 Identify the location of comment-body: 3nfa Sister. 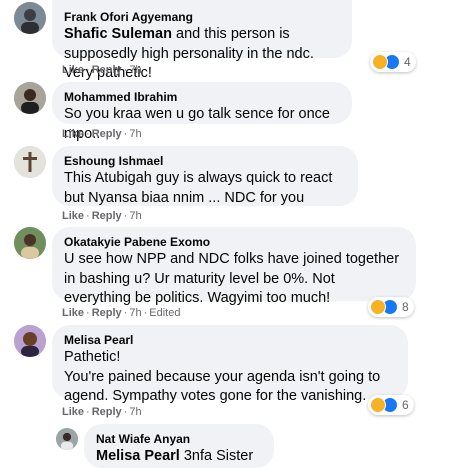
(218, 456).